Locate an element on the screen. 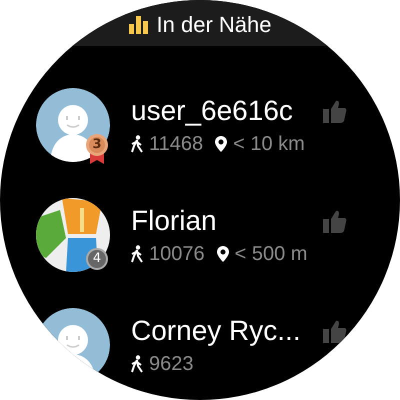 The width and height of the screenshot is (400, 400). avatar-icon is located at coordinates (73, 125).